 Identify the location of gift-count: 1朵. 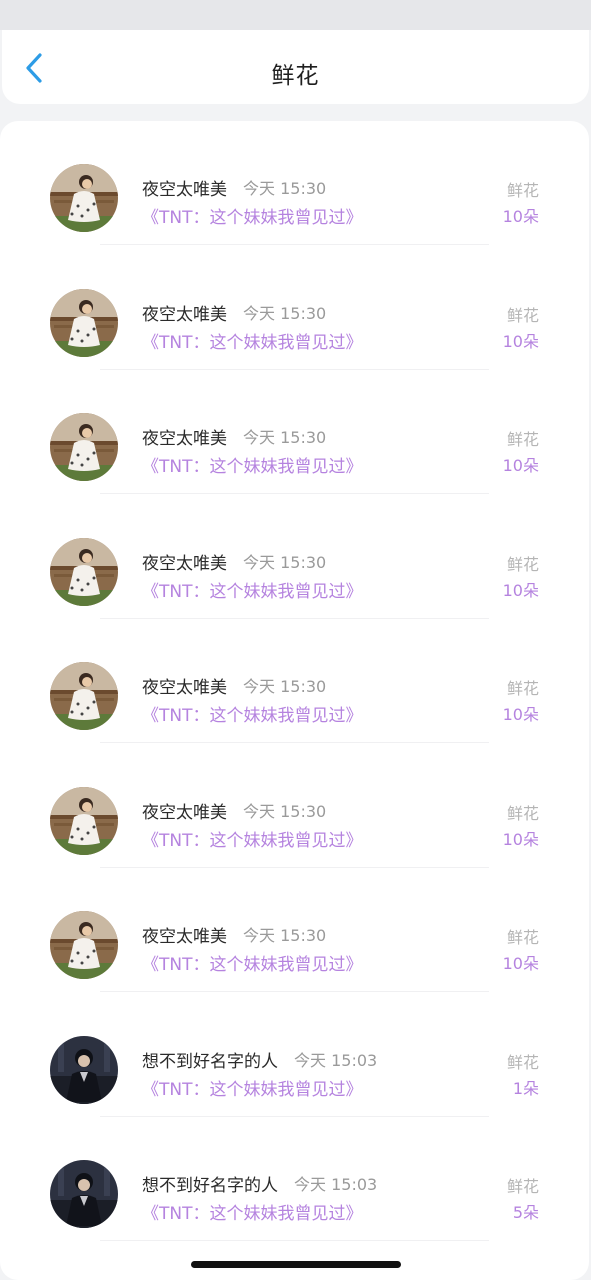
(525, 1088).